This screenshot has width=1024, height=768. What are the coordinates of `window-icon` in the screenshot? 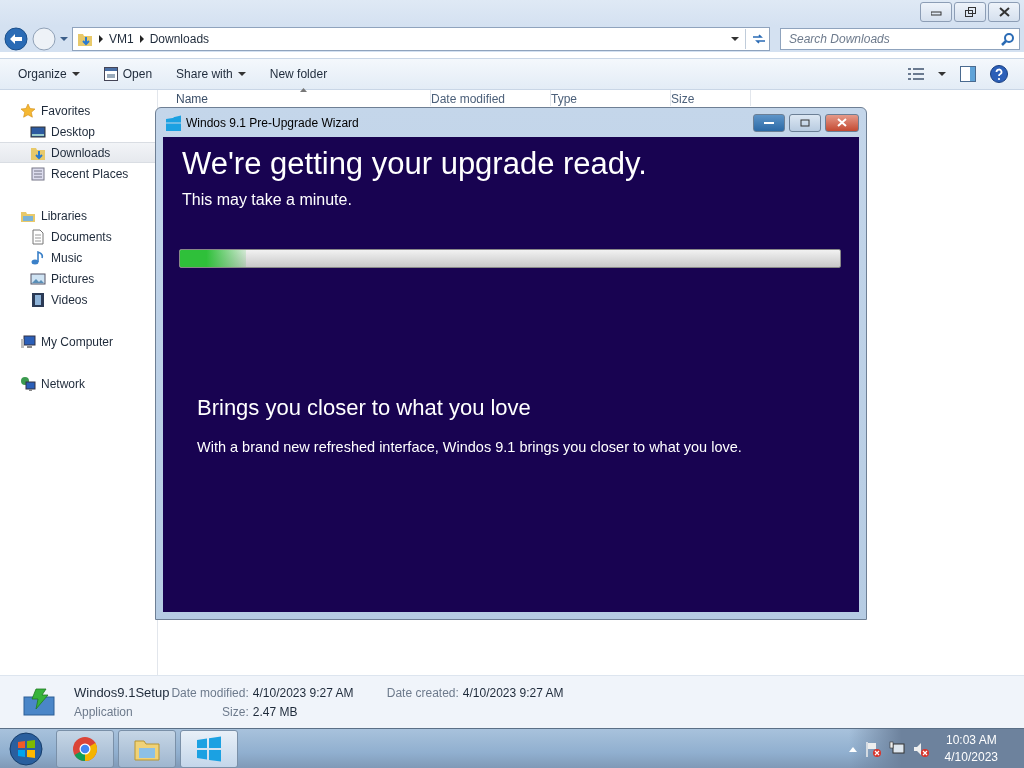 It's located at (110, 74).